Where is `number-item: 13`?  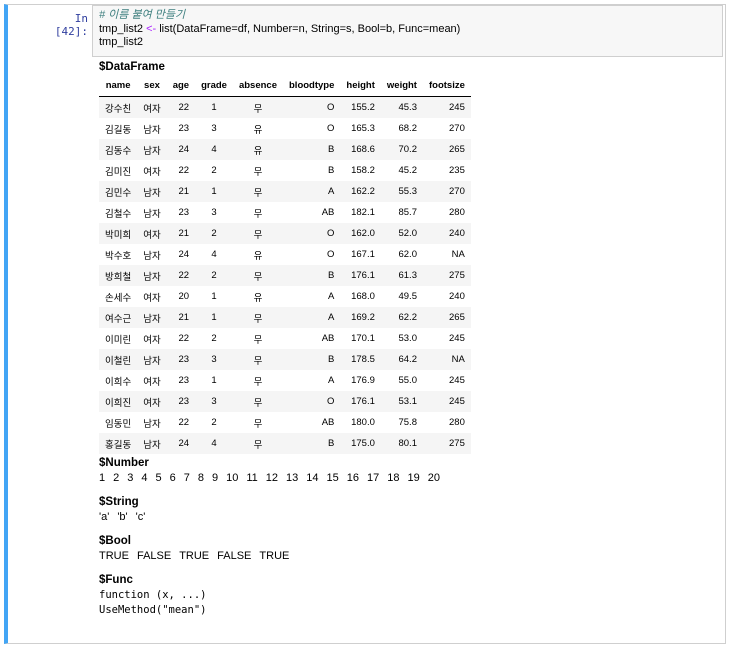 number-item: 13 is located at coordinates (292, 478).